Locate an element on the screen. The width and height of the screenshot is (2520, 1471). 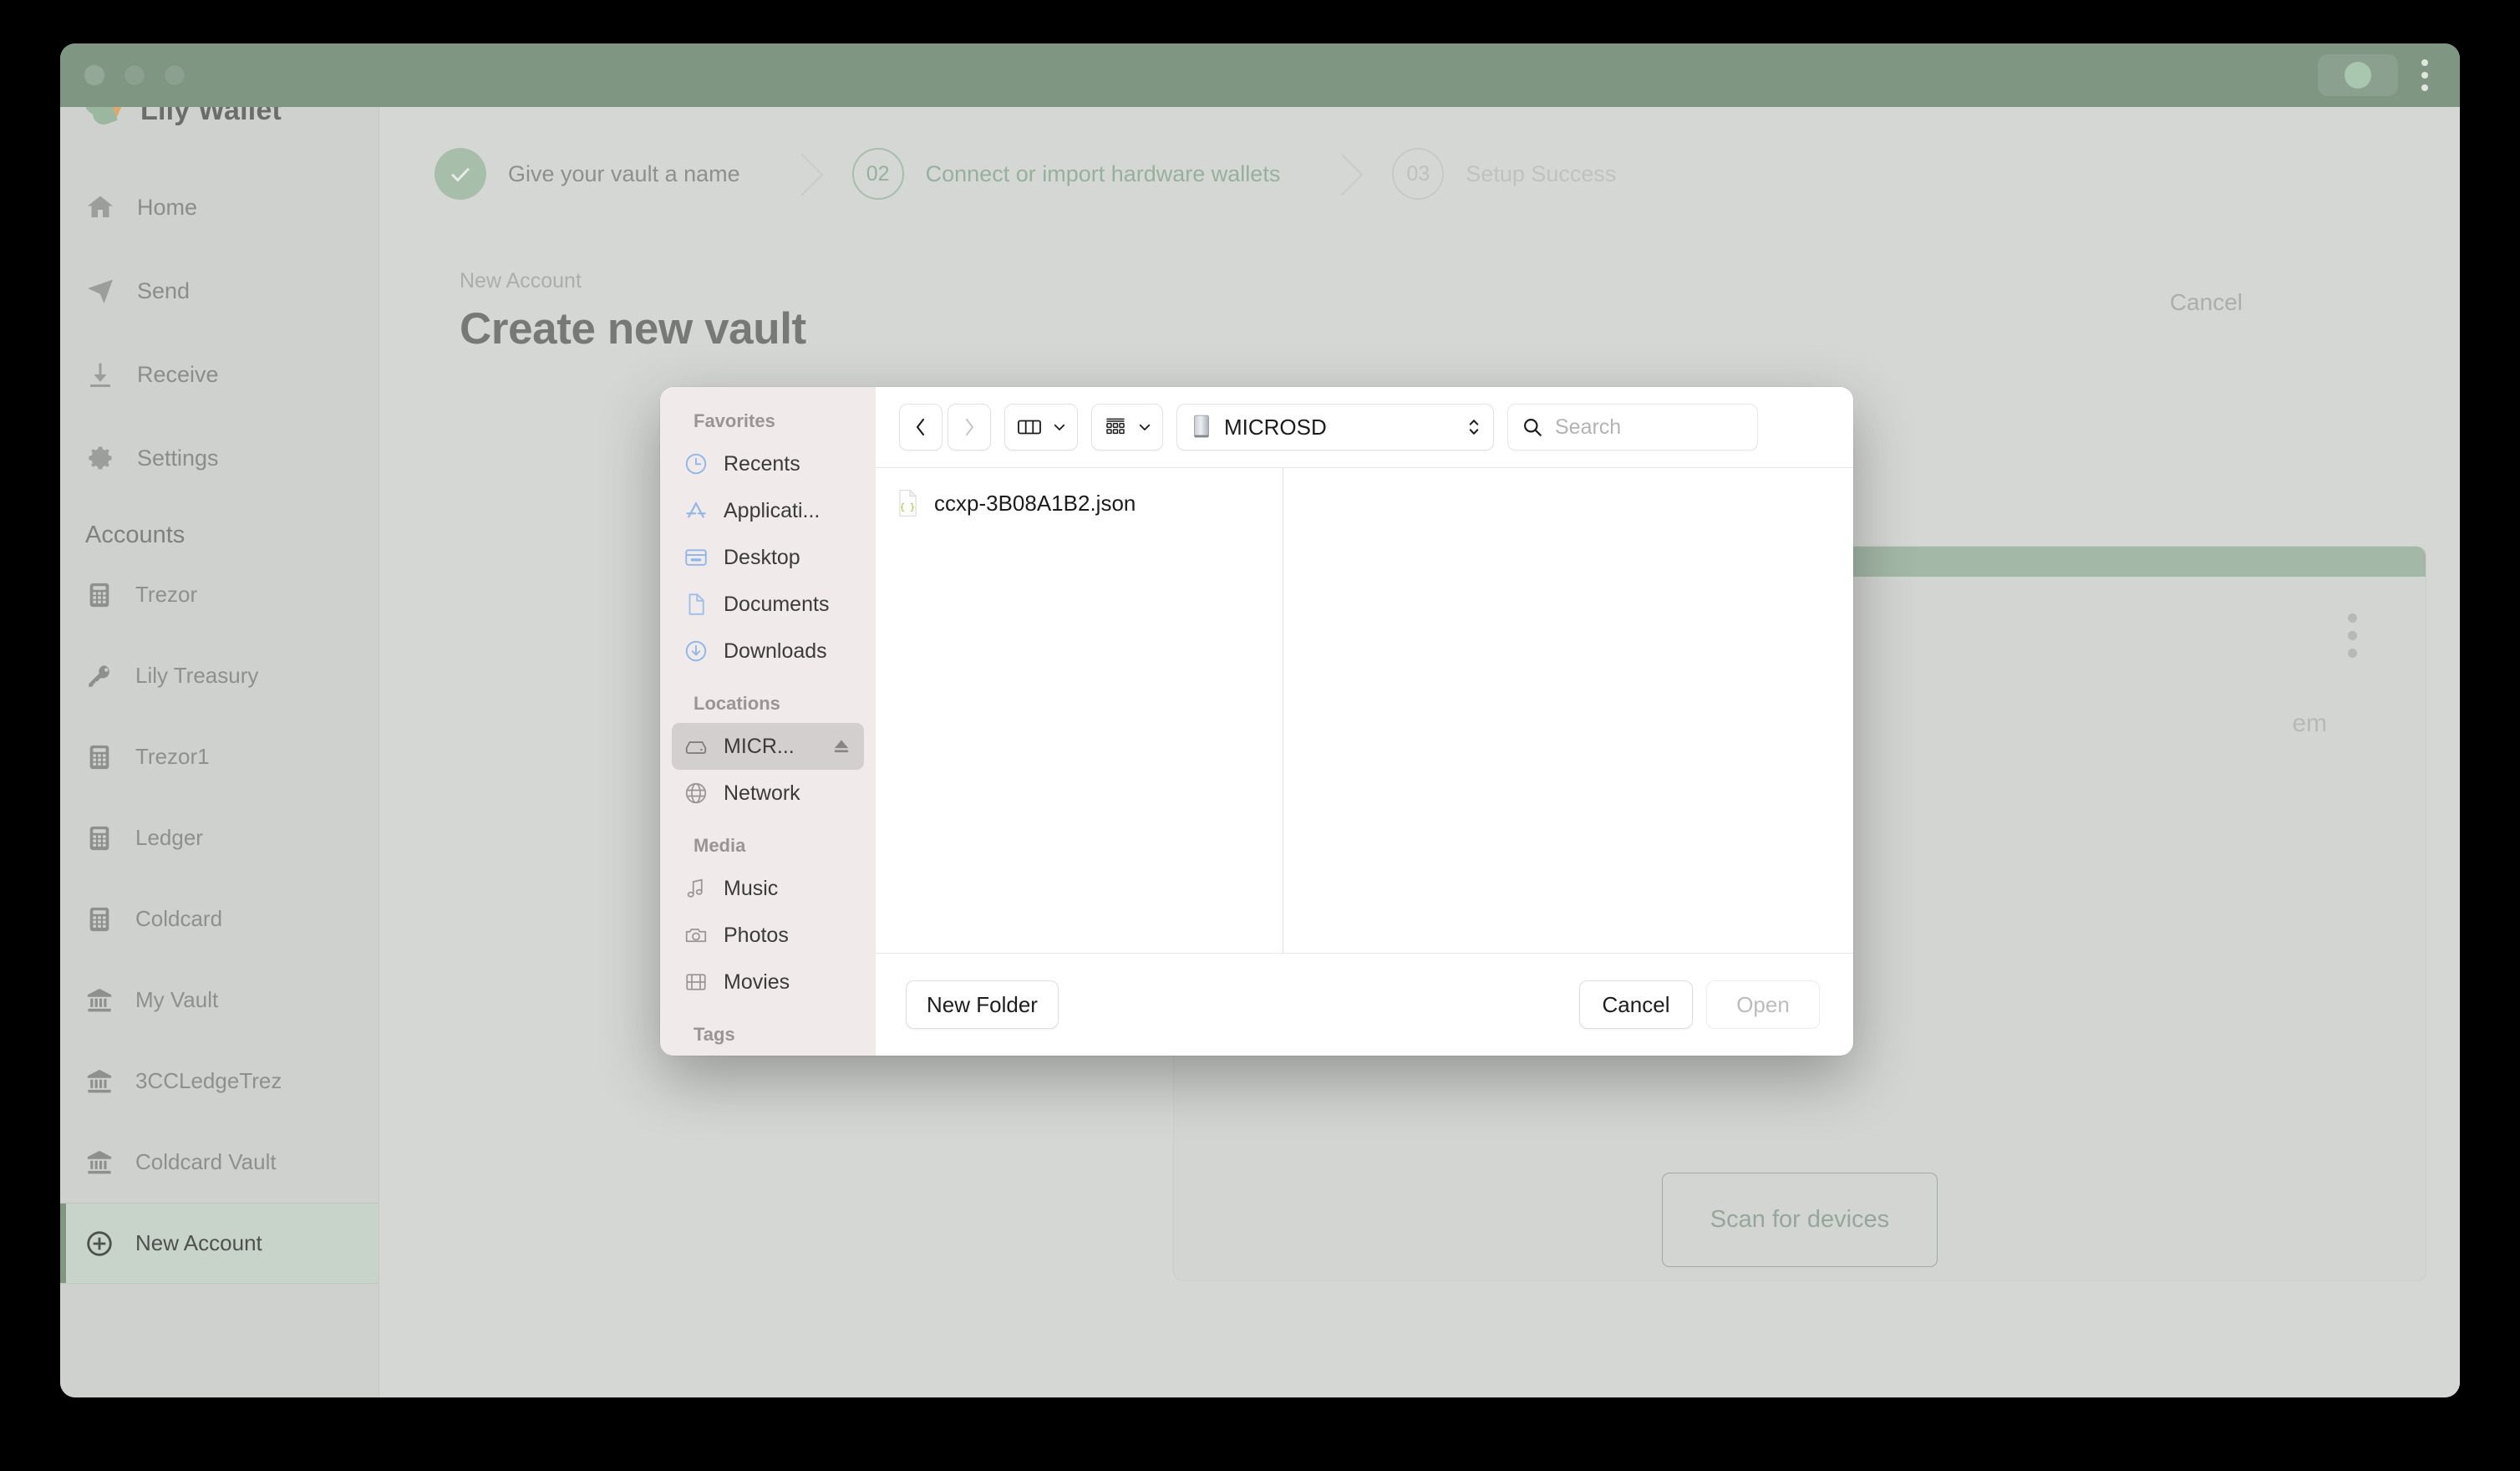
nav-buttons is located at coordinates (945, 427).